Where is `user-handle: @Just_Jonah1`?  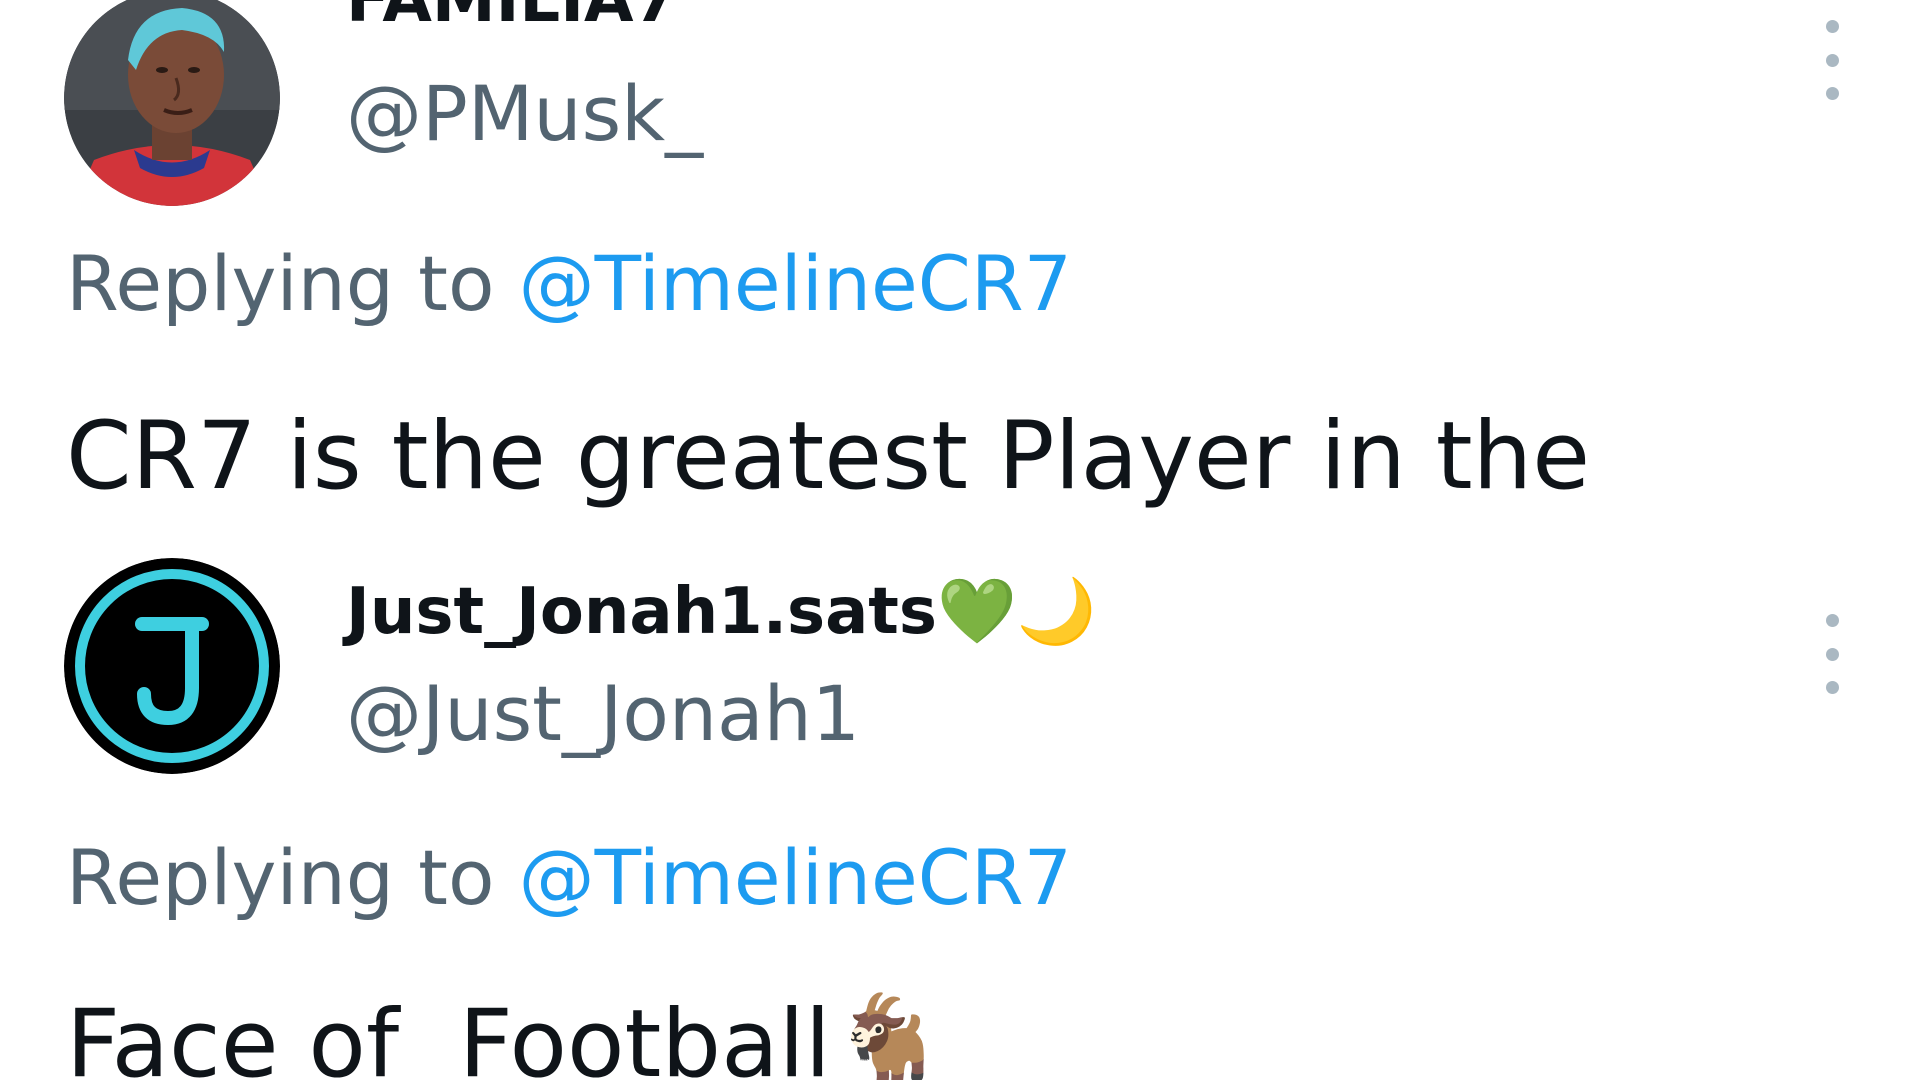 user-handle: @Just_Jonah1 is located at coordinates (603, 714).